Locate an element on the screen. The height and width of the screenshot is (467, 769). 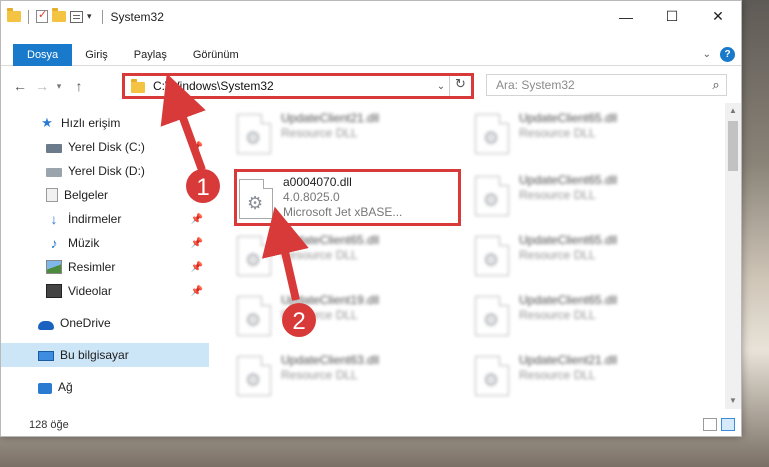
properties-icon is located at coordinates (76, 16).